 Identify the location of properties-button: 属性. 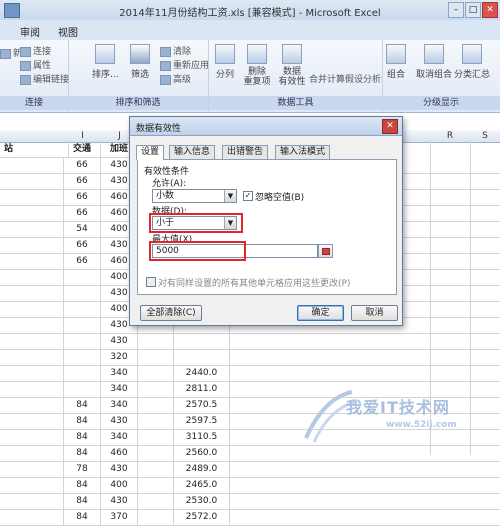
(35, 64).